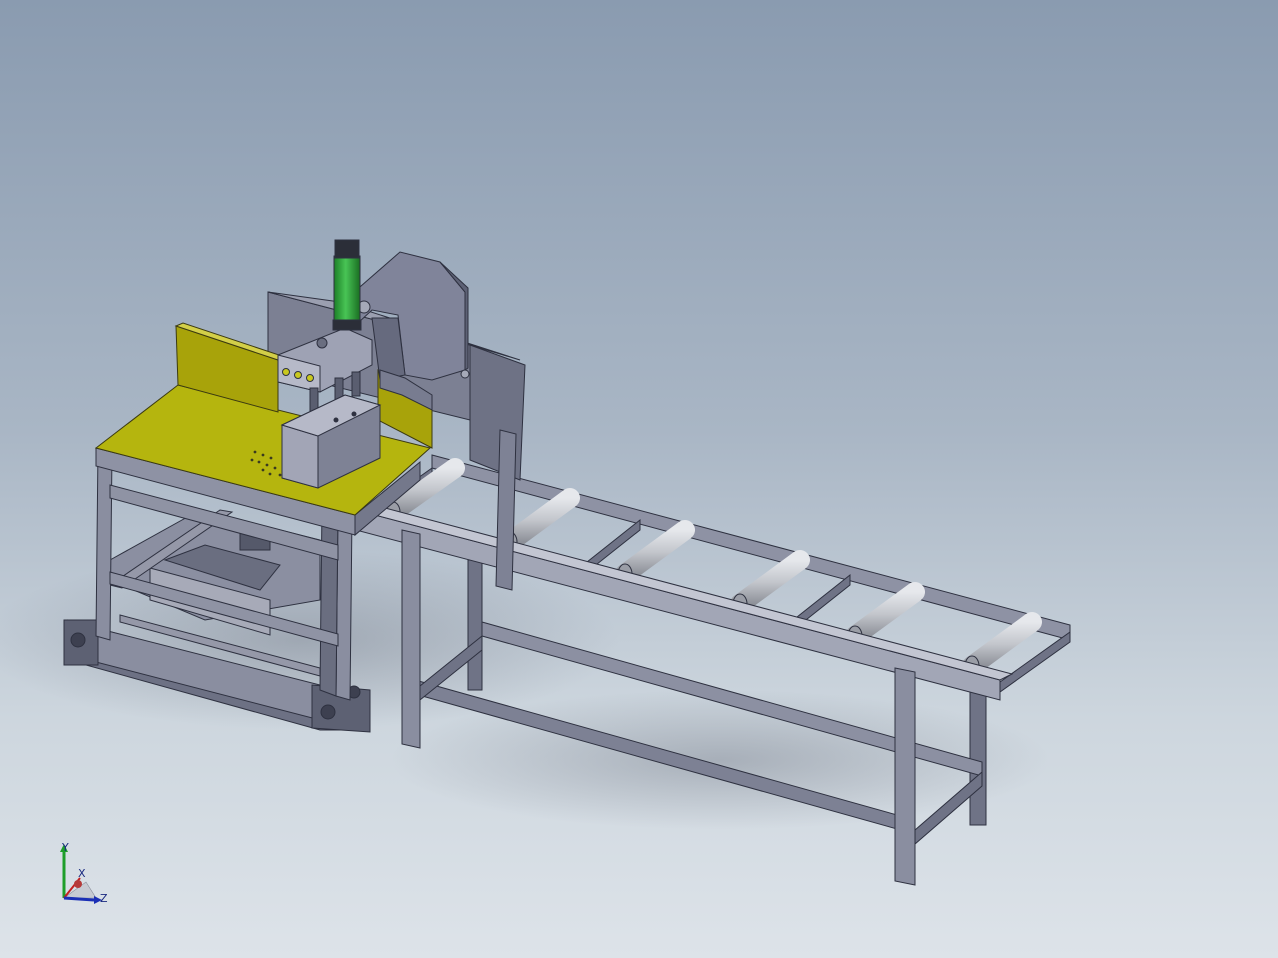  Describe the element at coordinates (347, 325) in the screenshot. I see `cylinder-base` at that location.